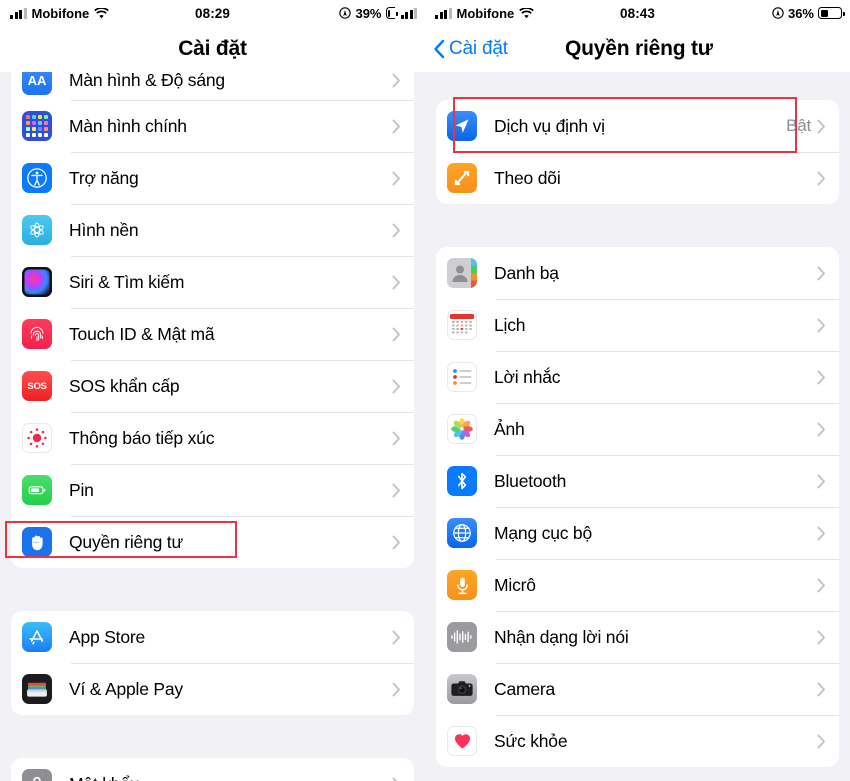 The image size is (850, 781). I want to click on list-item-calendar: Lịch, so click(637, 325).